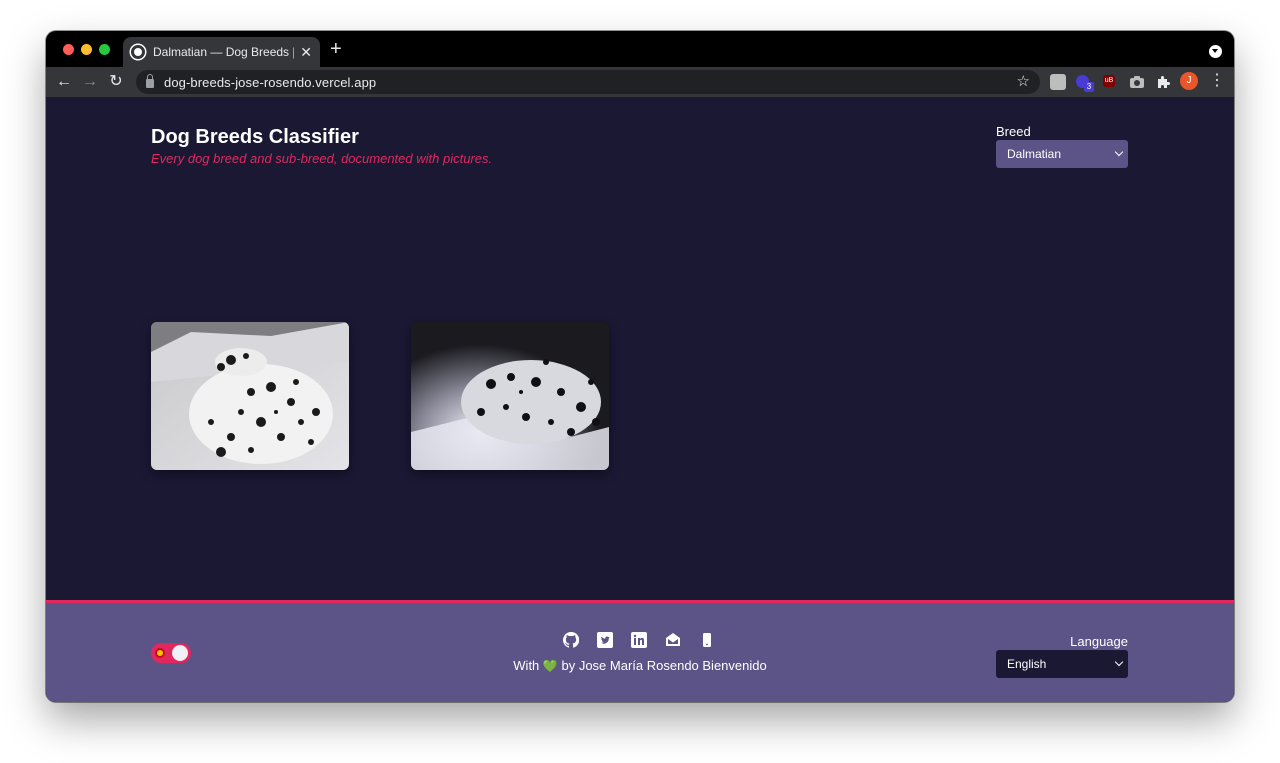 The height and width of the screenshot is (763, 1280). What do you see at coordinates (116, 82) in the screenshot?
I see `reload-button: ↻` at bounding box center [116, 82].